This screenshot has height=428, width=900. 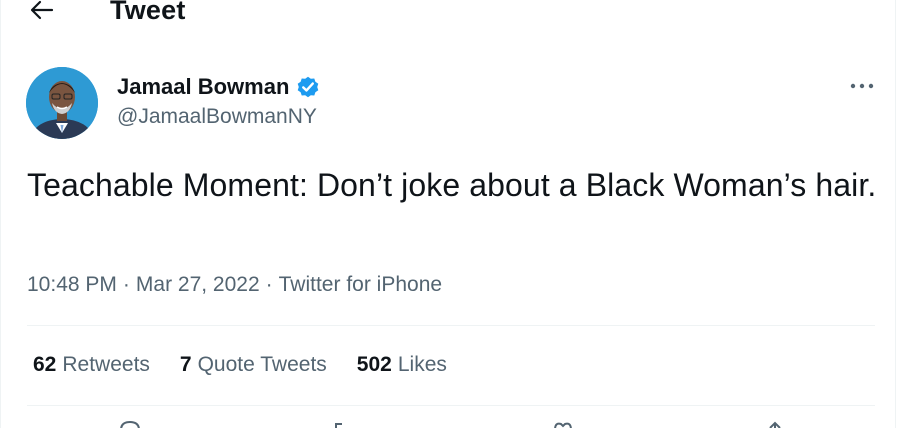 What do you see at coordinates (45, 364) in the screenshot?
I see `retweets-count: 62` at bounding box center [45, 364].